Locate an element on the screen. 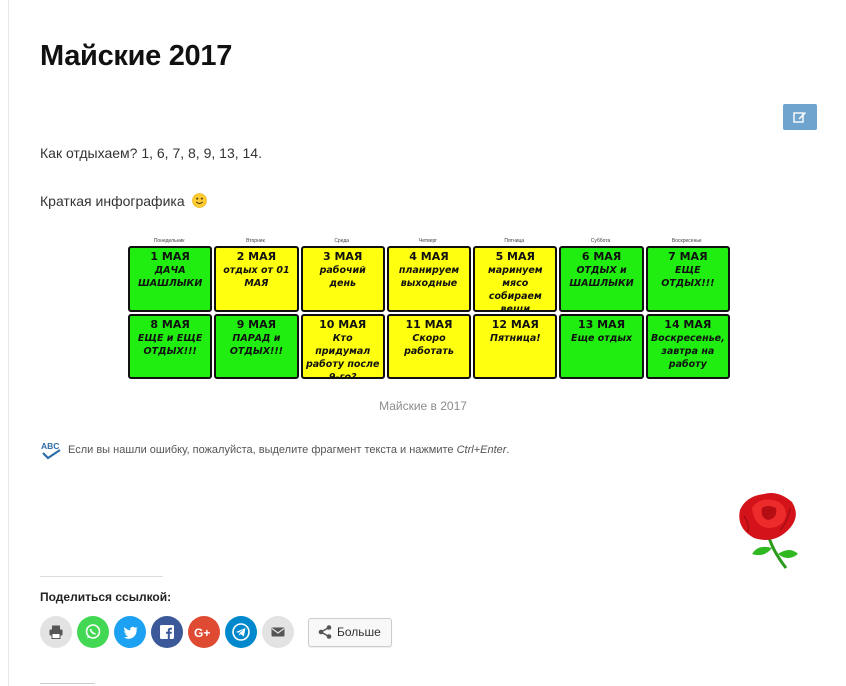  edit-button is located at coordinates (800, 117).